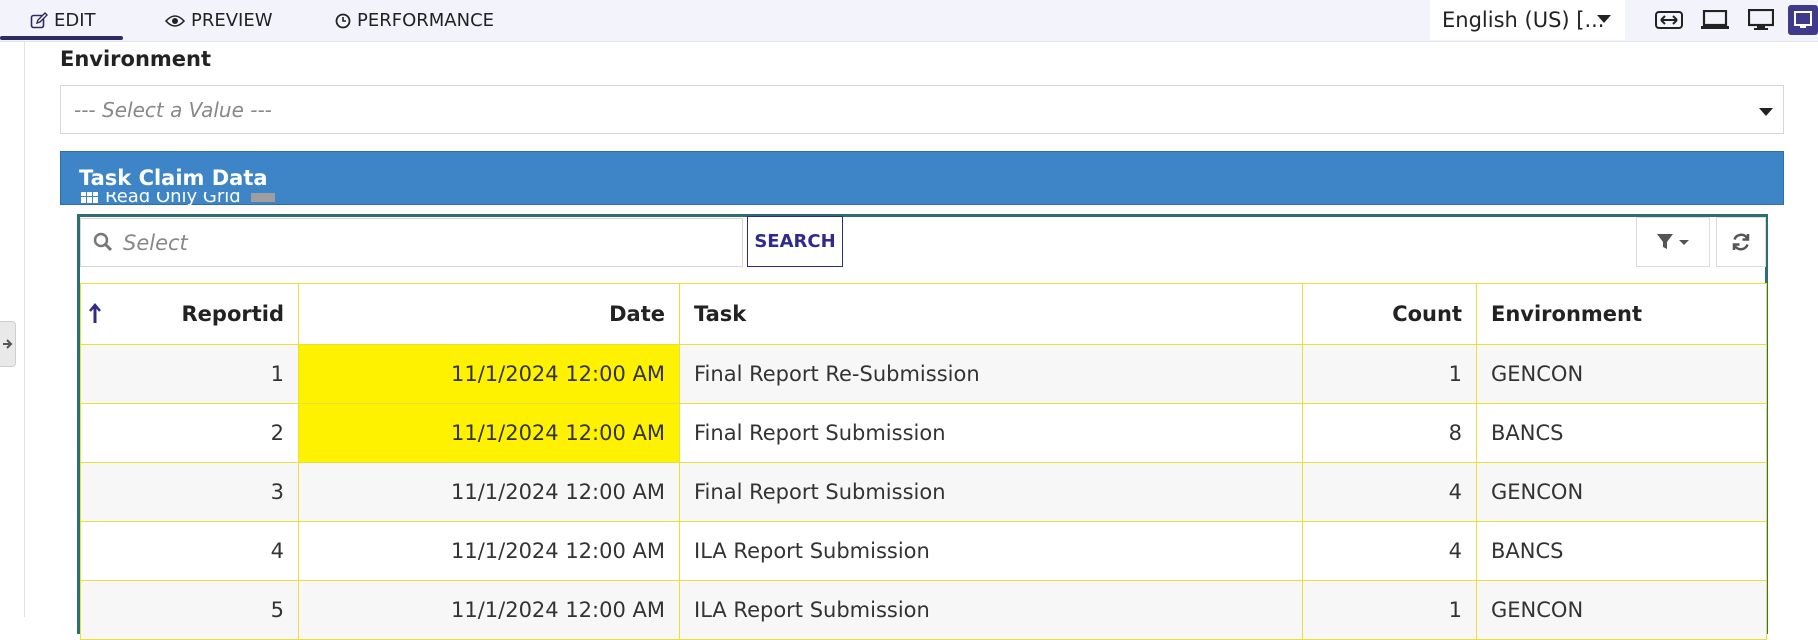 This screenshot has width=1818, height=640. What do you see at coordinates (173, 199) in the screenshot?
I see `grid-tag-label: Read Only Grid` at bounding box center [173, 199].